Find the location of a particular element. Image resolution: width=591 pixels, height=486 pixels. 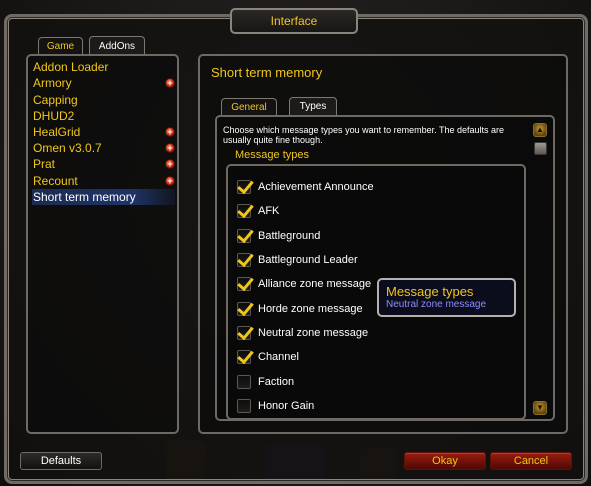

window-title: Interface is located at coordinates (294, 21).